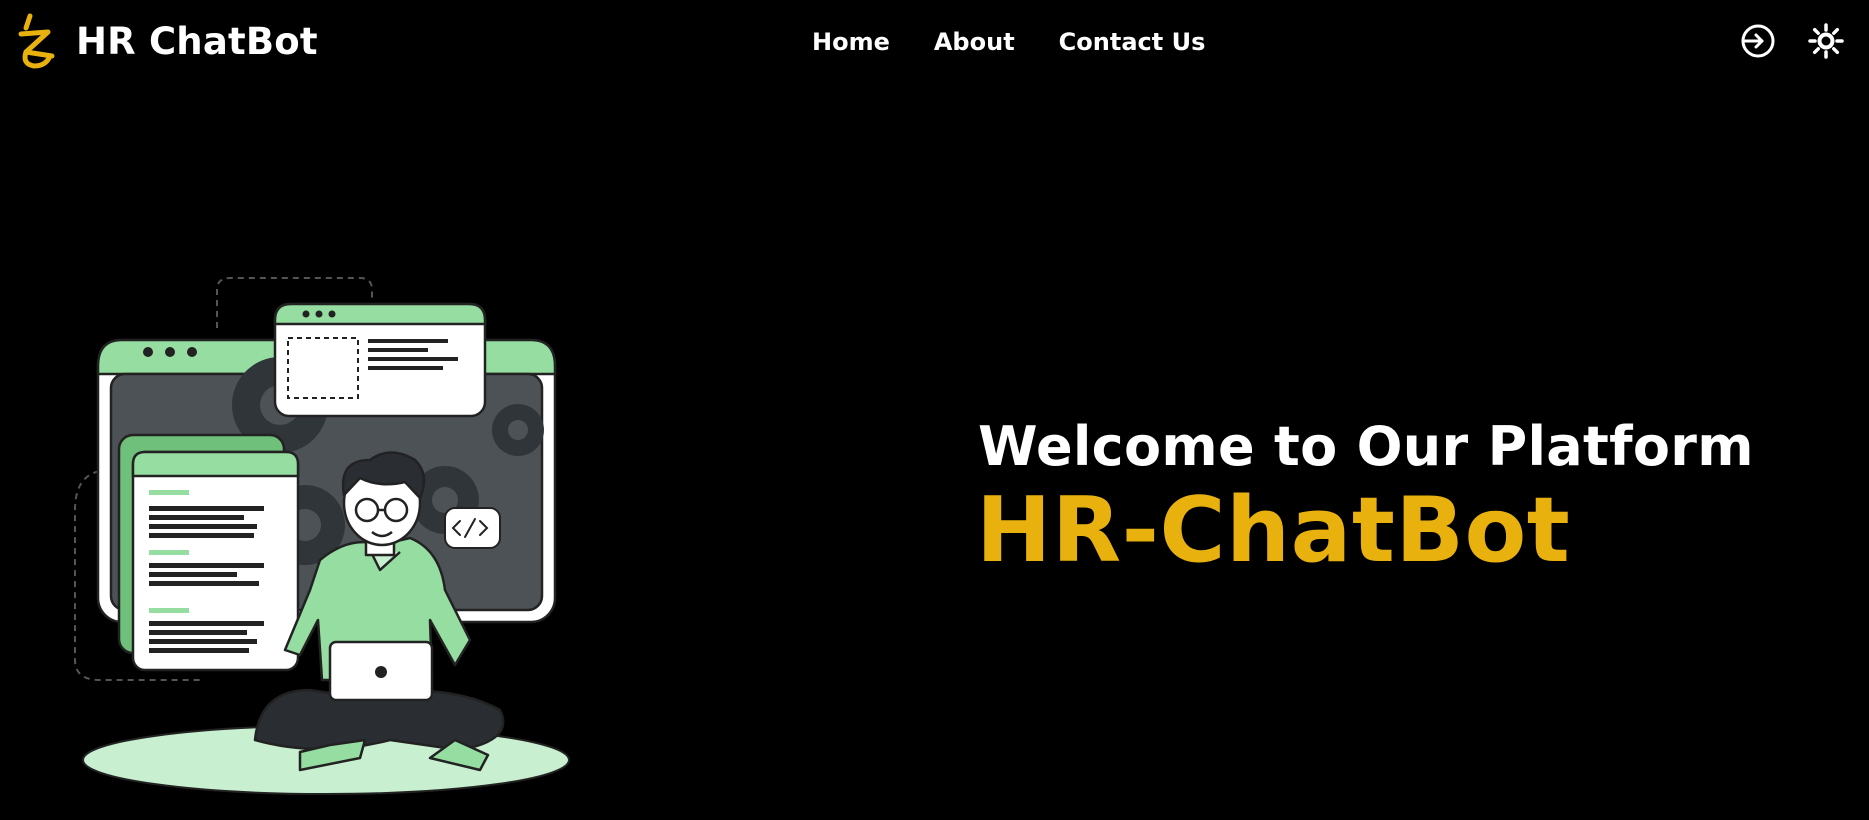 The height and width of the screenshot is (820, 1869). What do you see at coordinates (36, 41) in the screenshot?
I see `brand-logo-icon` at bounding box center [36, 41].